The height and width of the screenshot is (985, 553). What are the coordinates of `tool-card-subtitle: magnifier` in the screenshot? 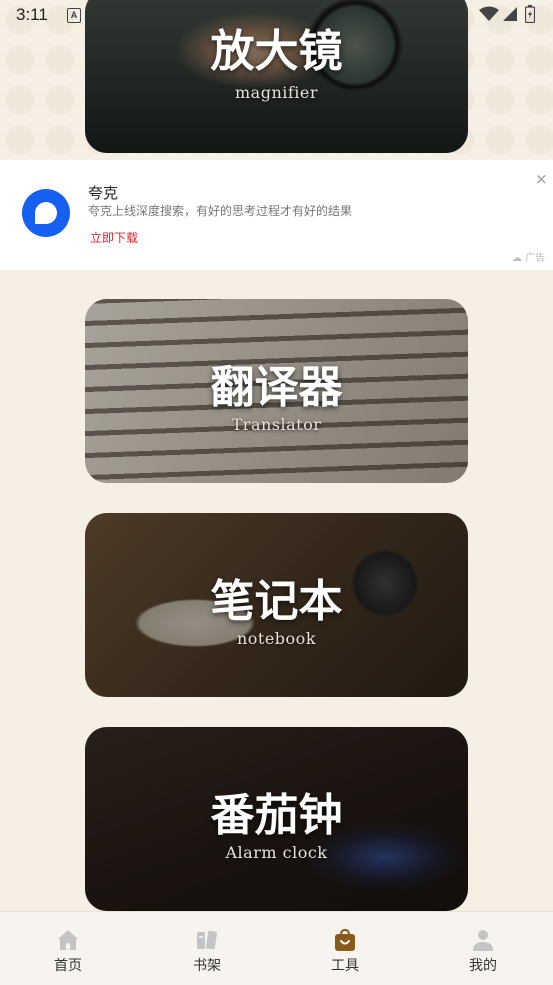 It's located at (276, 92).